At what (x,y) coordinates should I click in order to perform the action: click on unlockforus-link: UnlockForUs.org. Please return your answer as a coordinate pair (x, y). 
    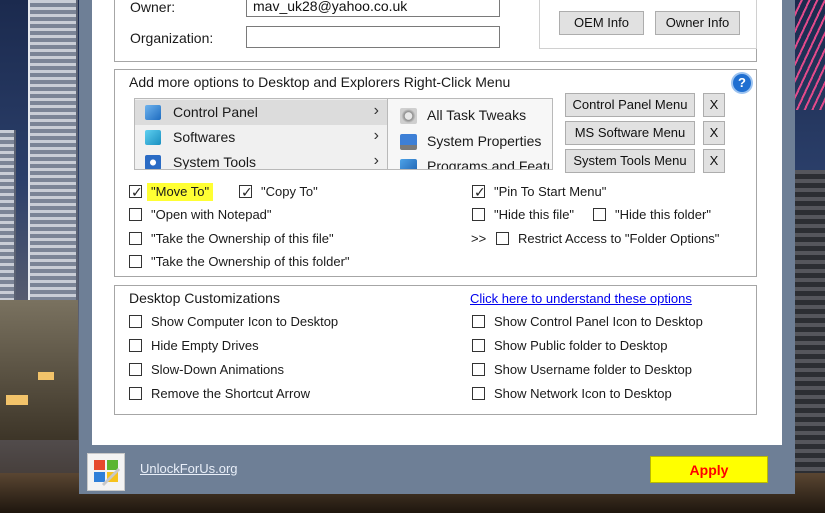
    Looking at the image, I should click on (189, 468).